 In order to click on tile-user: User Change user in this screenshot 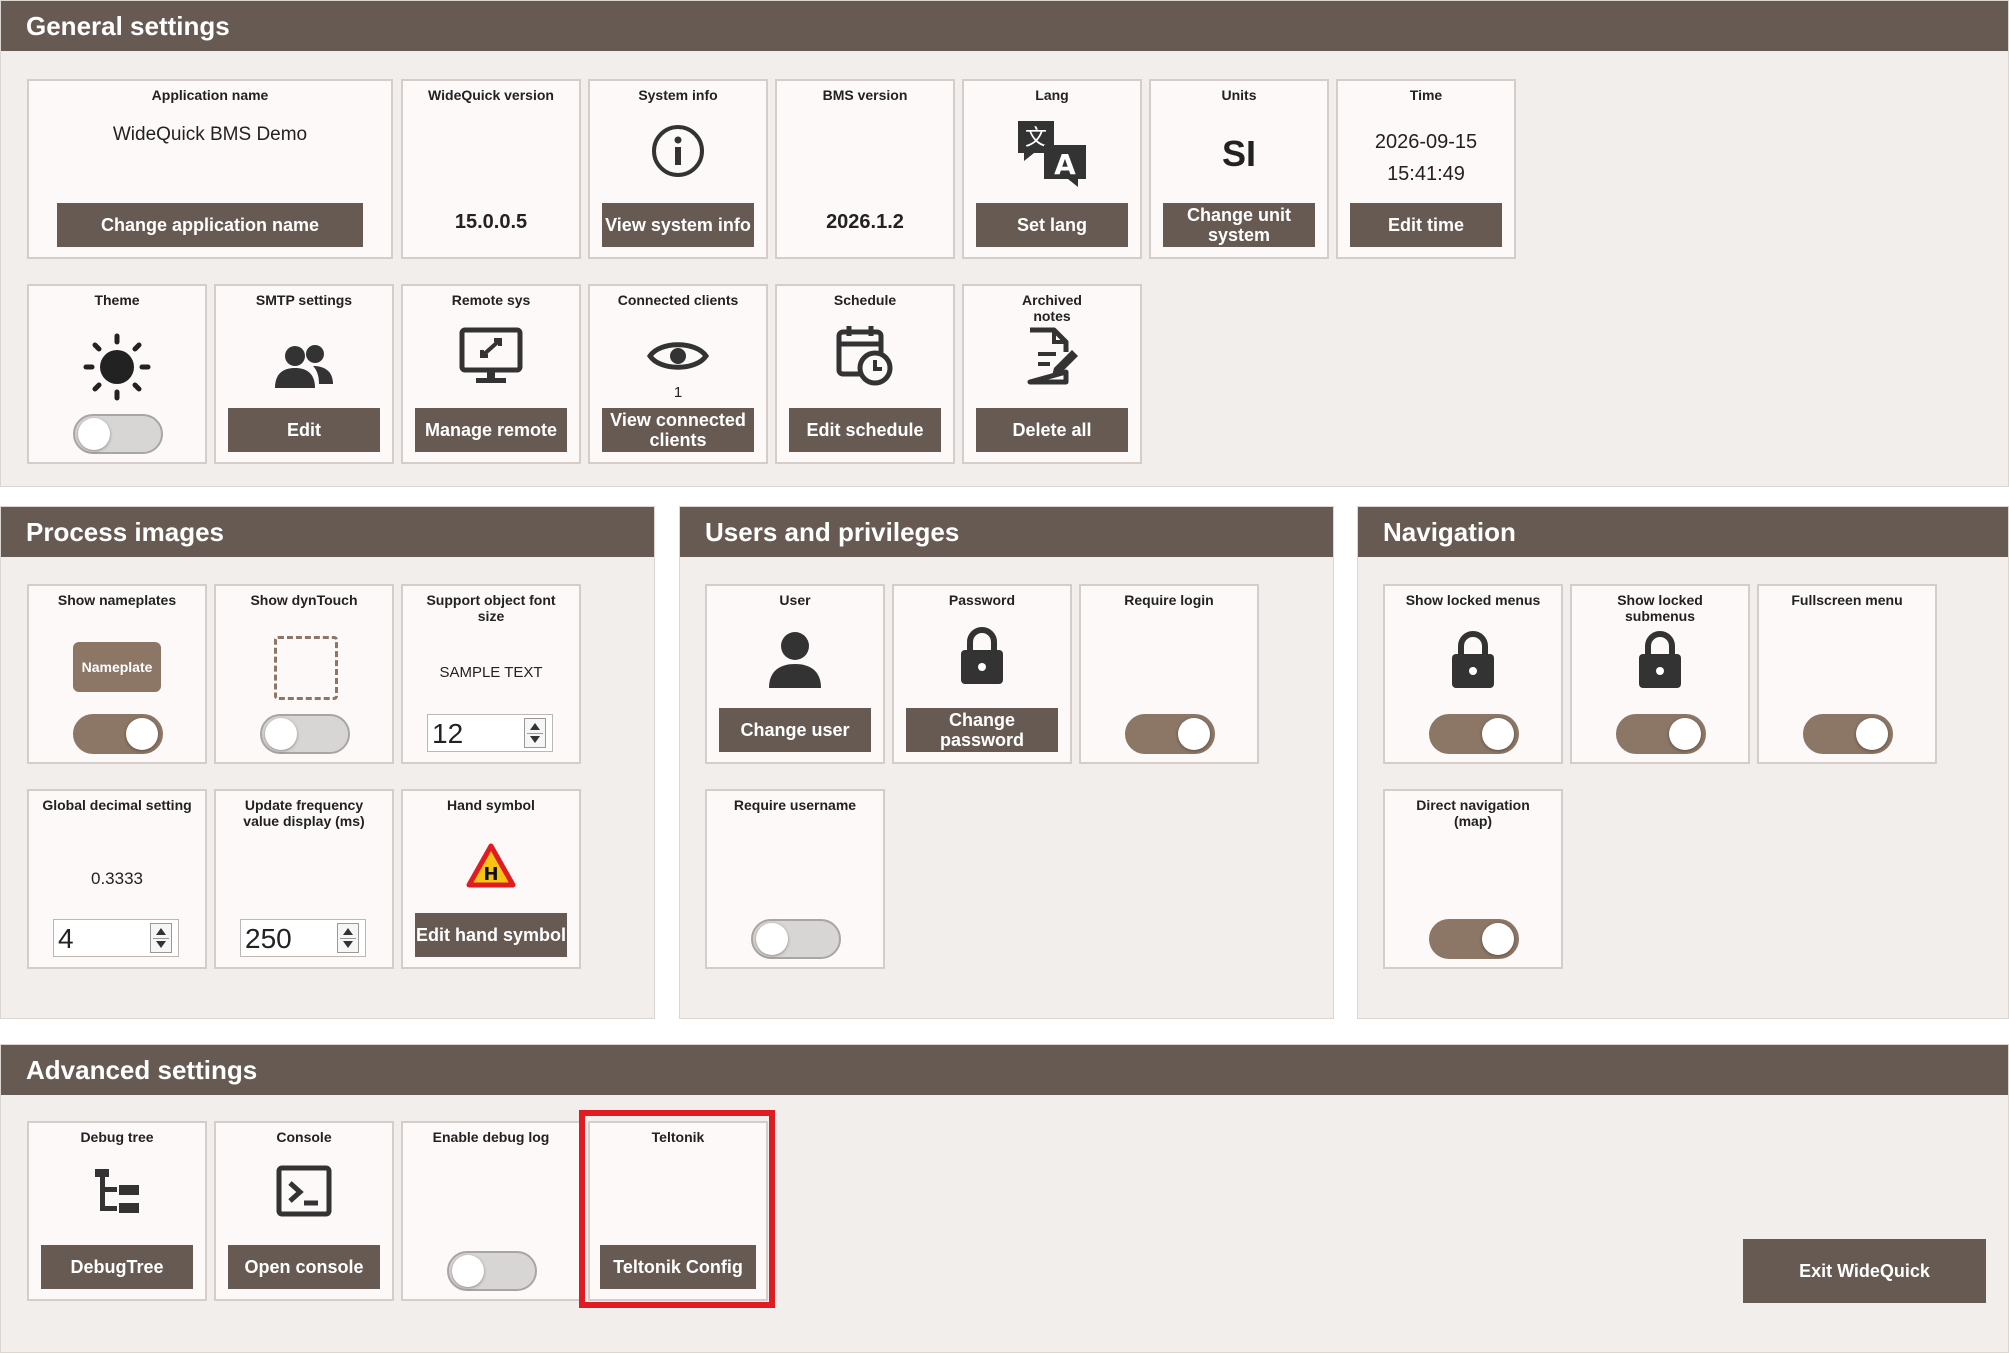, I will do `click(795, 674)`.